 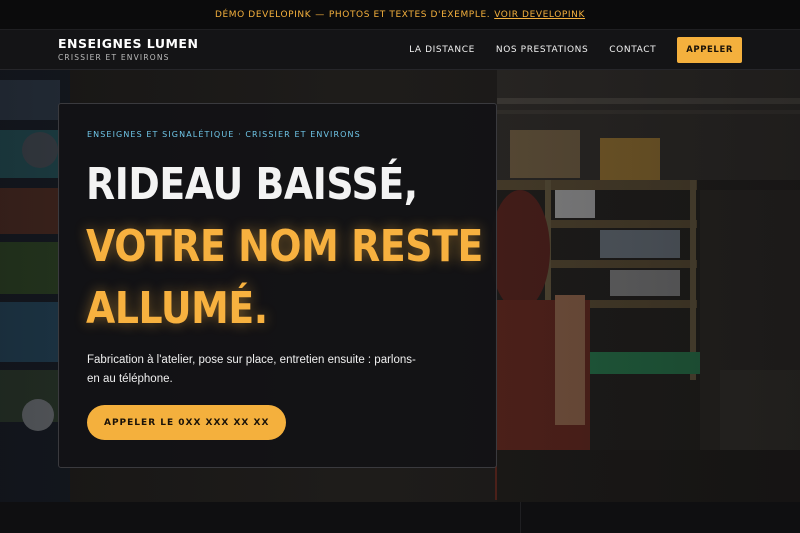 I want to click on brand-logo: ENSEIGNES LUMEN CRISSIER ET ENVIRONS, so click(x=128, y=49).